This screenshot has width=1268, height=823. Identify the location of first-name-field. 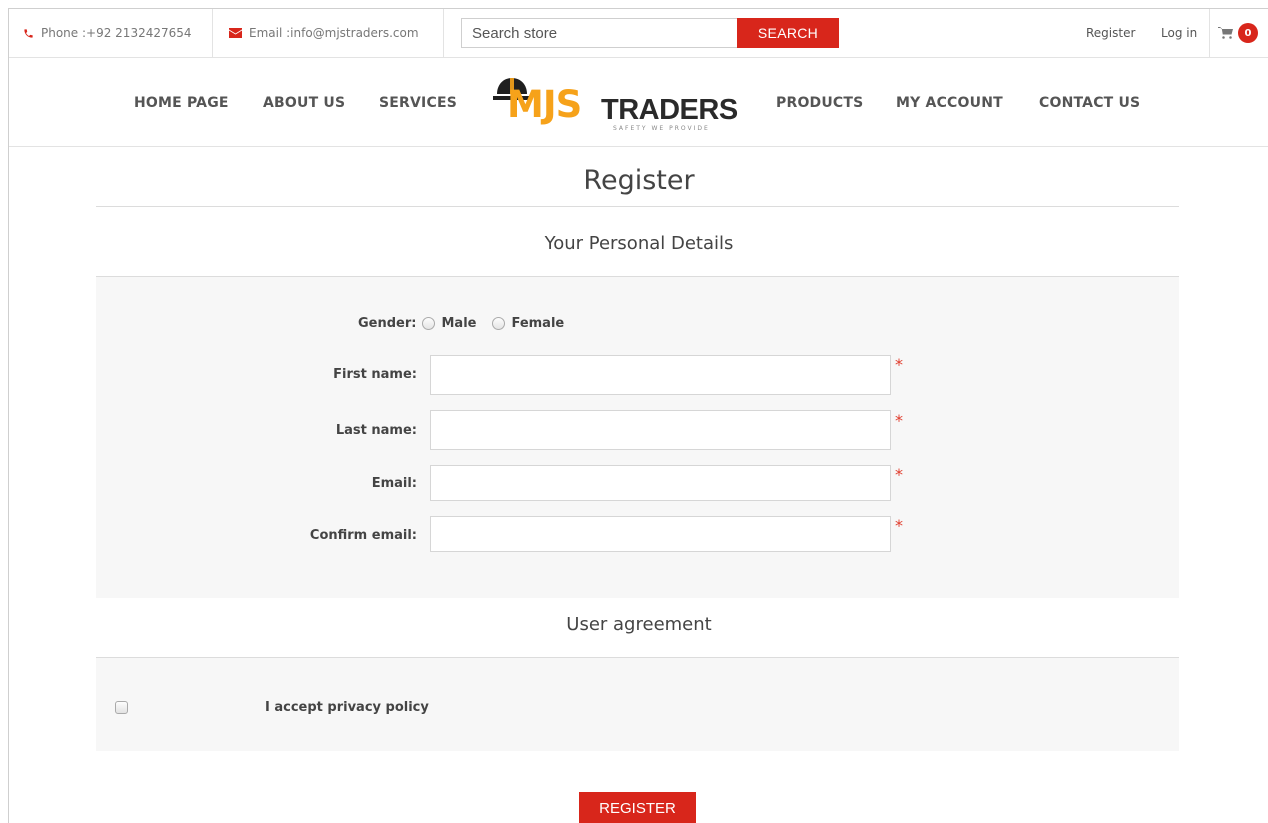
(660, 375).